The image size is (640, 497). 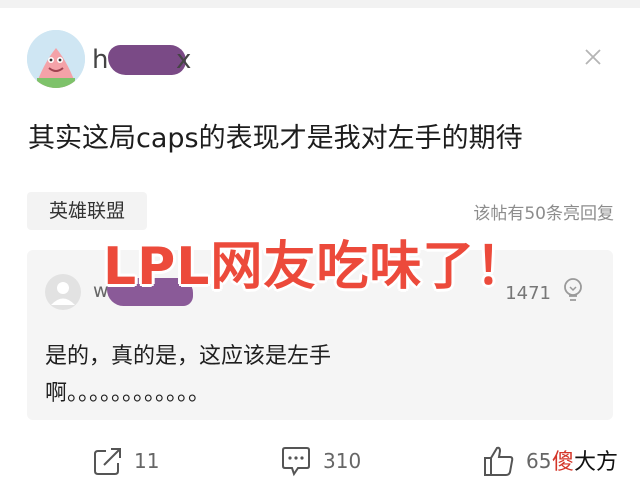 What do you see at coordinates (296, 462) in the screenshot?
I see `comment-icon` at bounding box center [296, 462].